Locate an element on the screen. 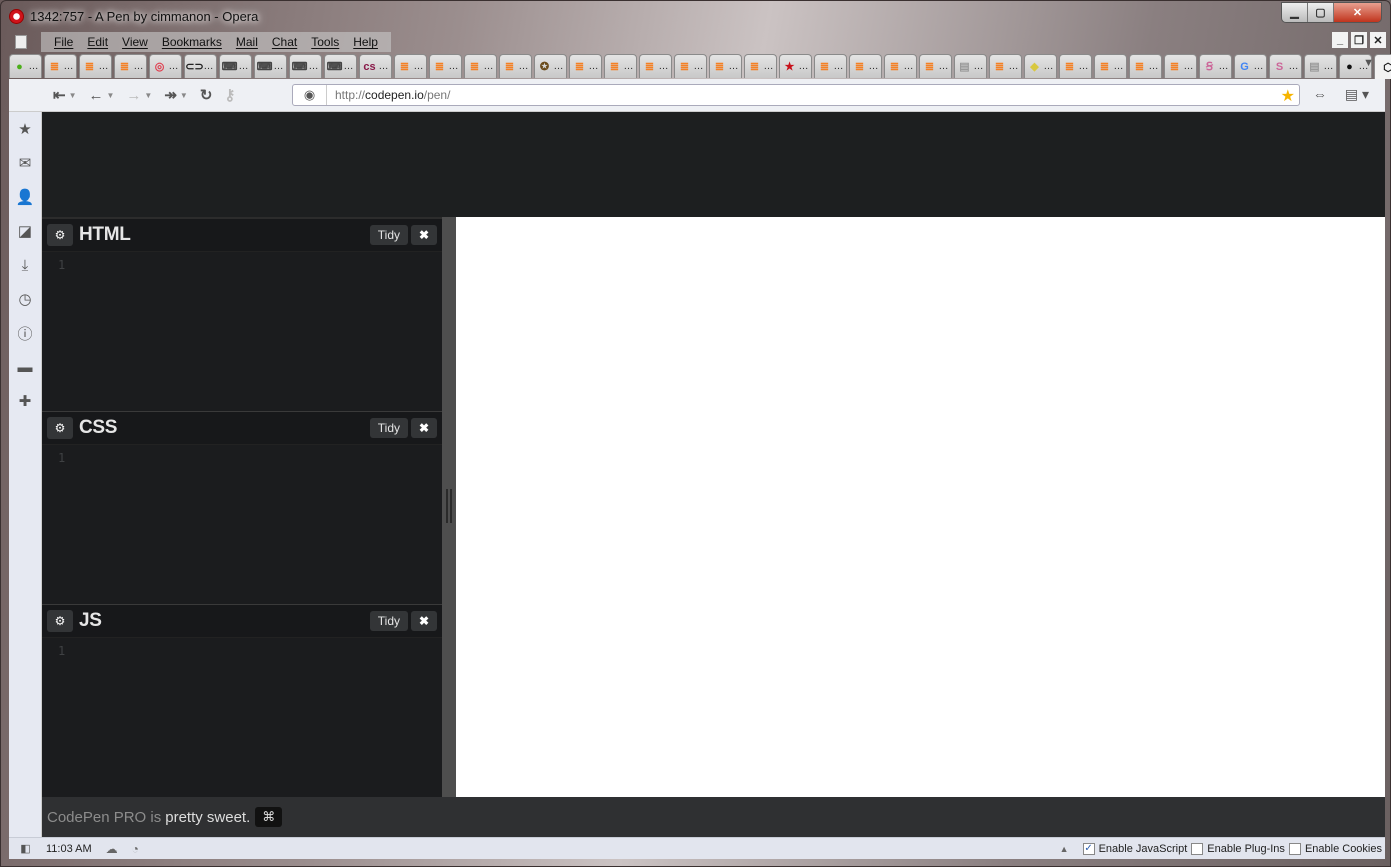  bookmark-star-icon: ★ is located at coordinates (1288, 96).